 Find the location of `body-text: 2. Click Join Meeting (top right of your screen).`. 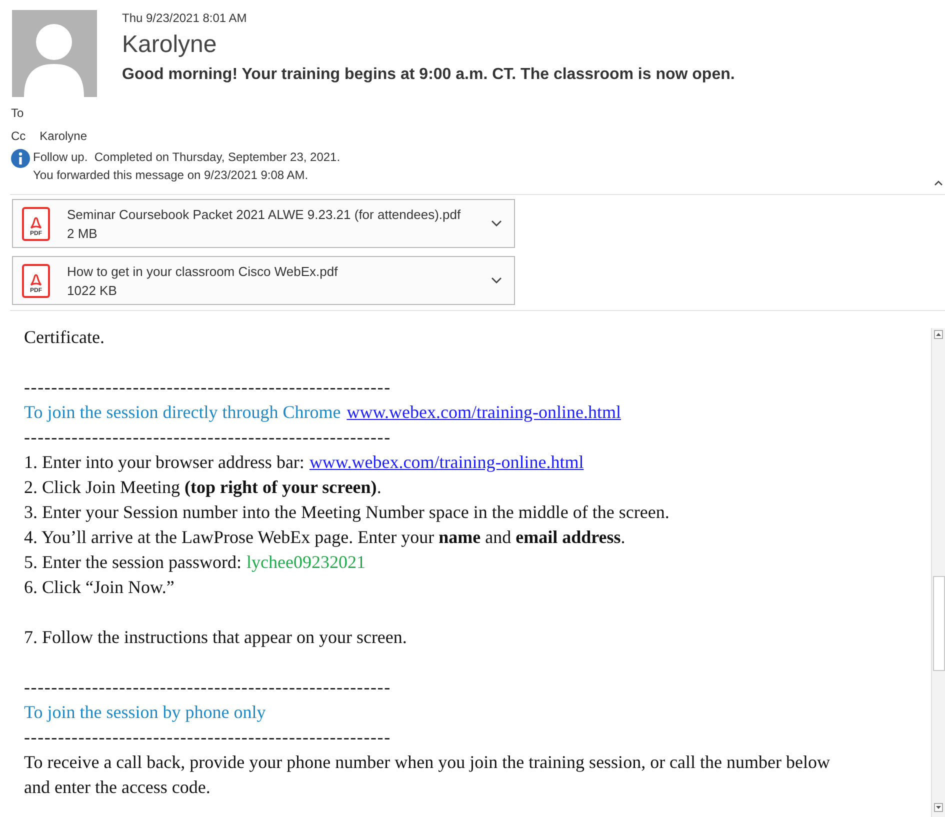

body-text: 2. Click Join Meeting (top right of your screen). is located at coordinates (203, 487).